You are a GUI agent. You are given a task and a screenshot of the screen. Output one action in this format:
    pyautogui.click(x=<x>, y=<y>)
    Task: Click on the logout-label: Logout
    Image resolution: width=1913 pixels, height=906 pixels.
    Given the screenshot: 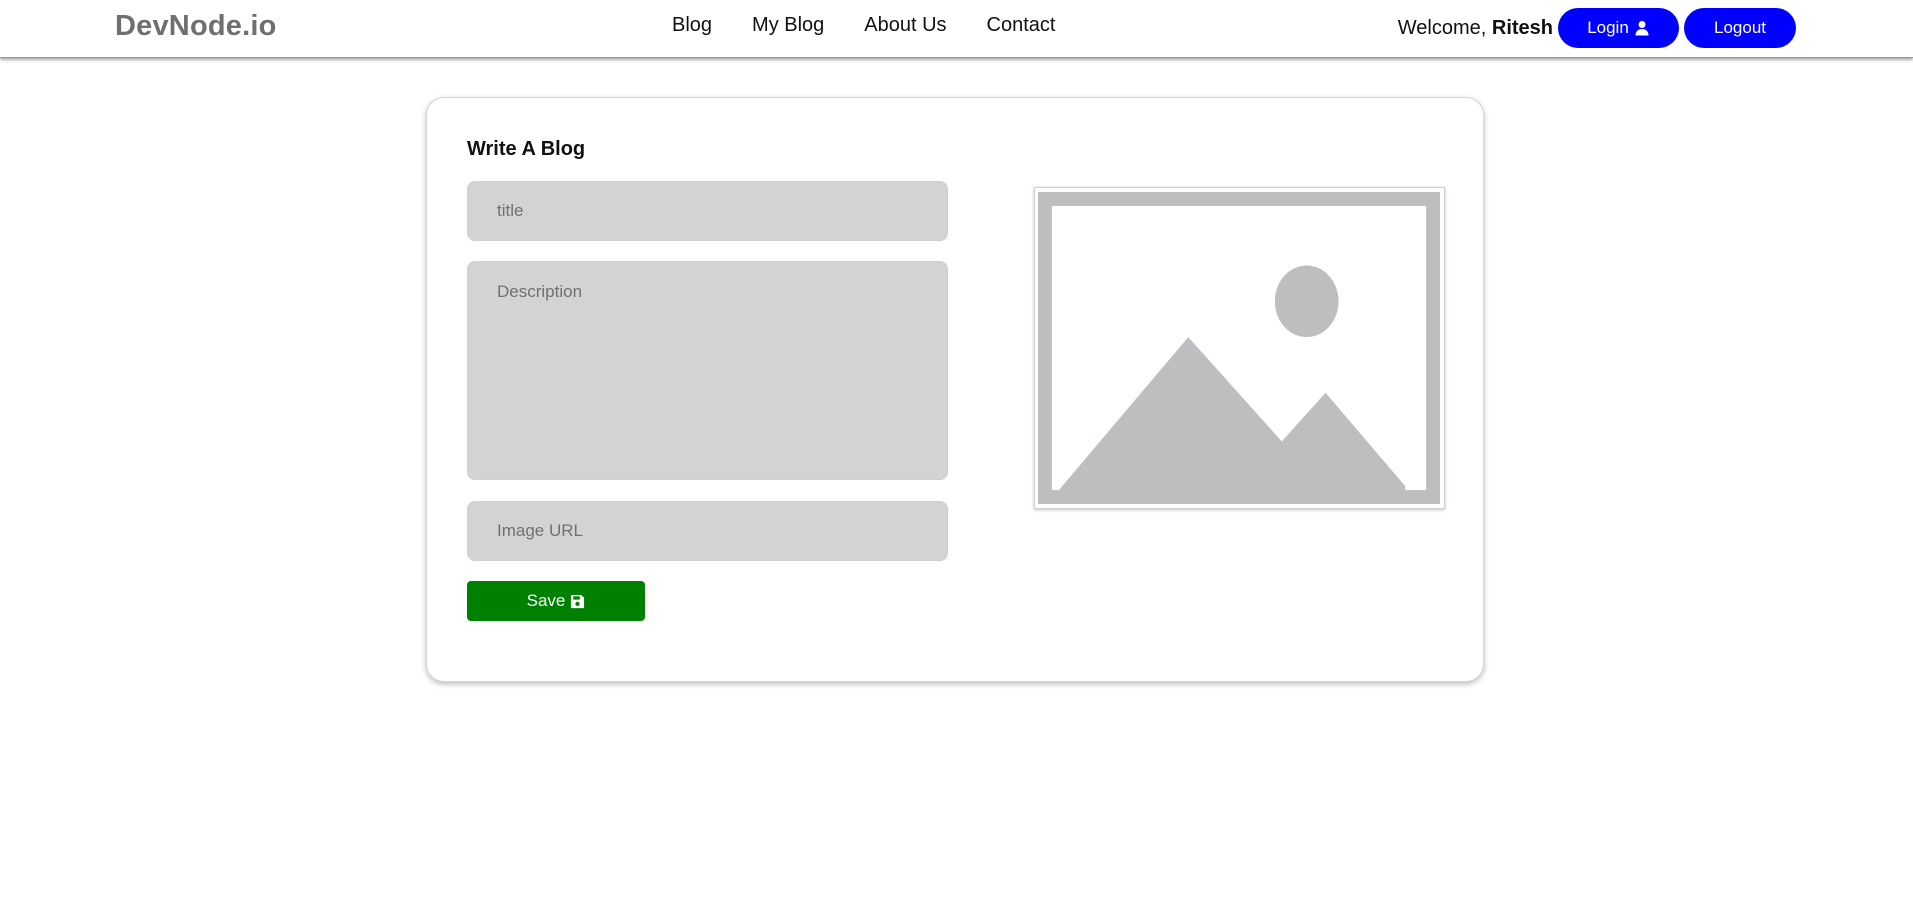 What is the action you would take?
    pyautogui.click(x=1740, y=27)
    